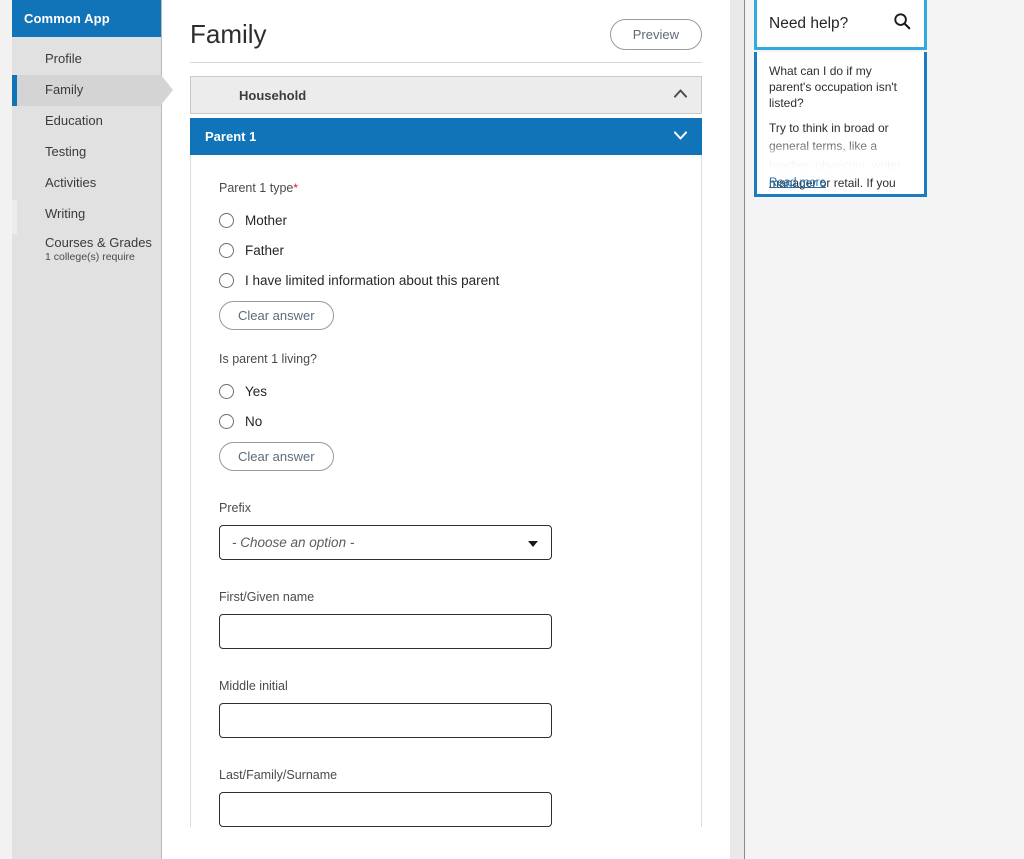  What do you see at coordinates (265, 250) in the screenshot?
I see `radio-label: Father` at bounding box center [265, 250].